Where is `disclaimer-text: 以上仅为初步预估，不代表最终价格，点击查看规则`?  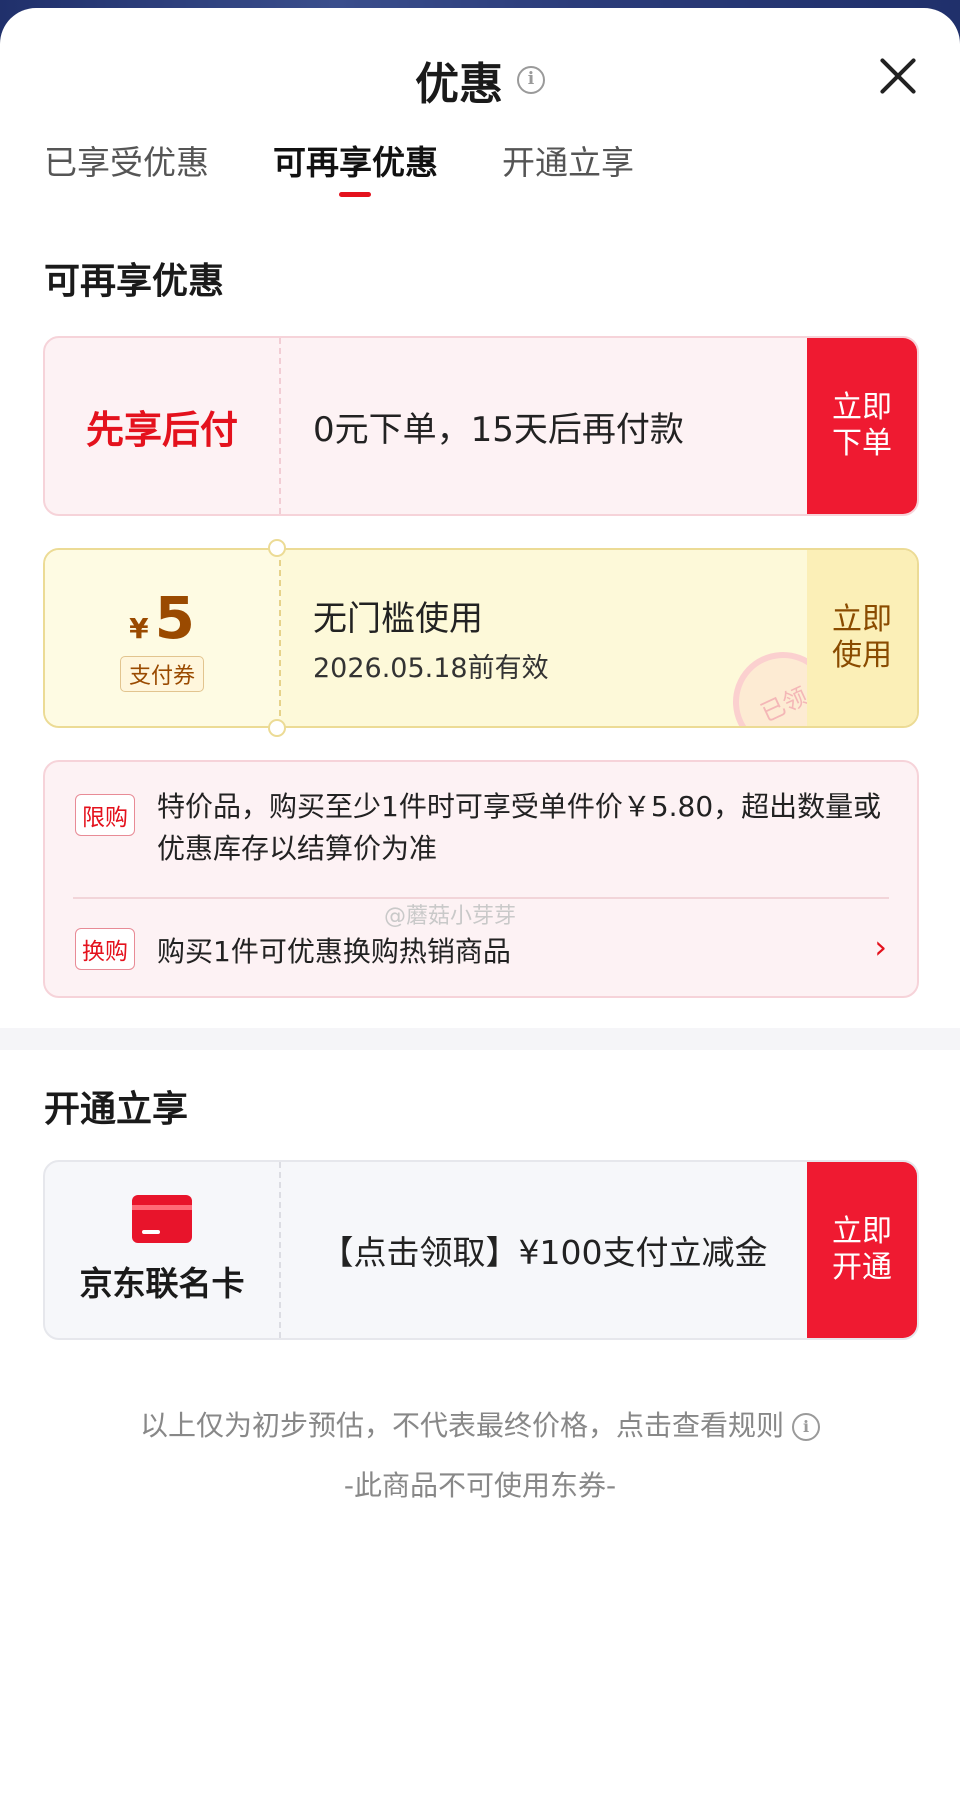
disclaimer-text: 以上仅为初步预估，不代表最终价格，点击查看规则 is located at coordinates (461, 1425).